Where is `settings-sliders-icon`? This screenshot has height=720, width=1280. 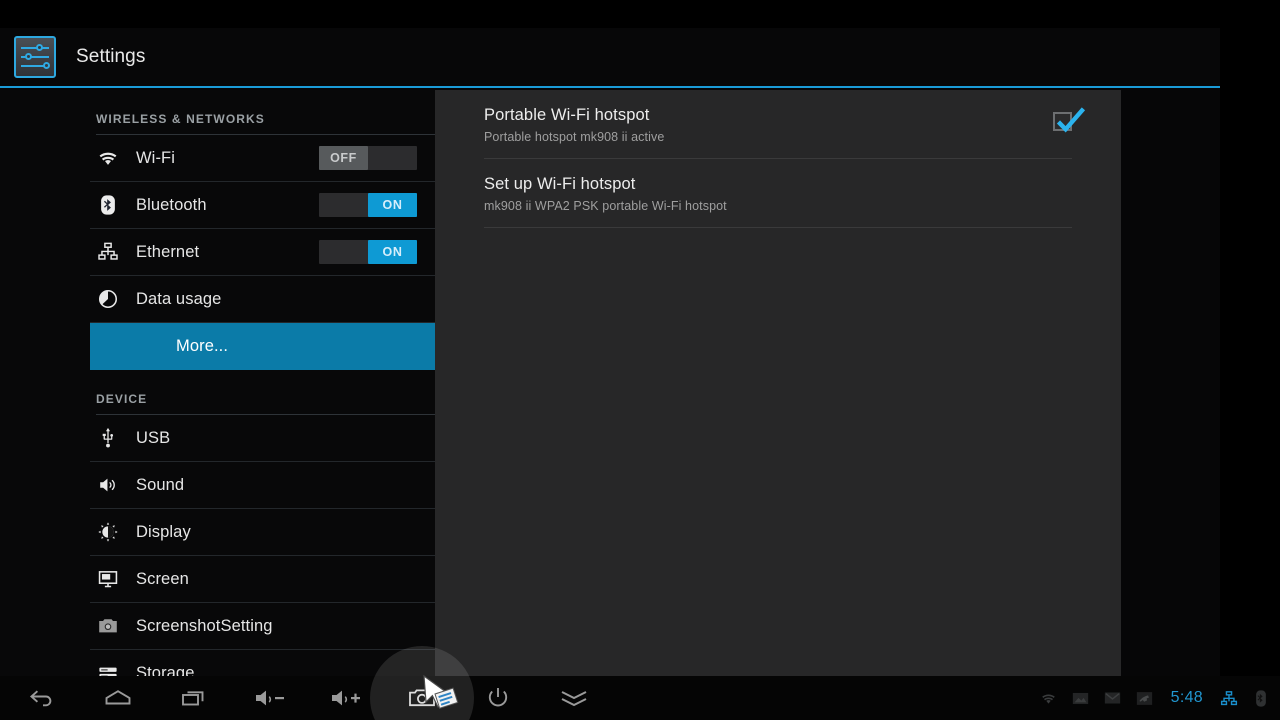
settings-sliders-icon is located at coordinates (35, 57).